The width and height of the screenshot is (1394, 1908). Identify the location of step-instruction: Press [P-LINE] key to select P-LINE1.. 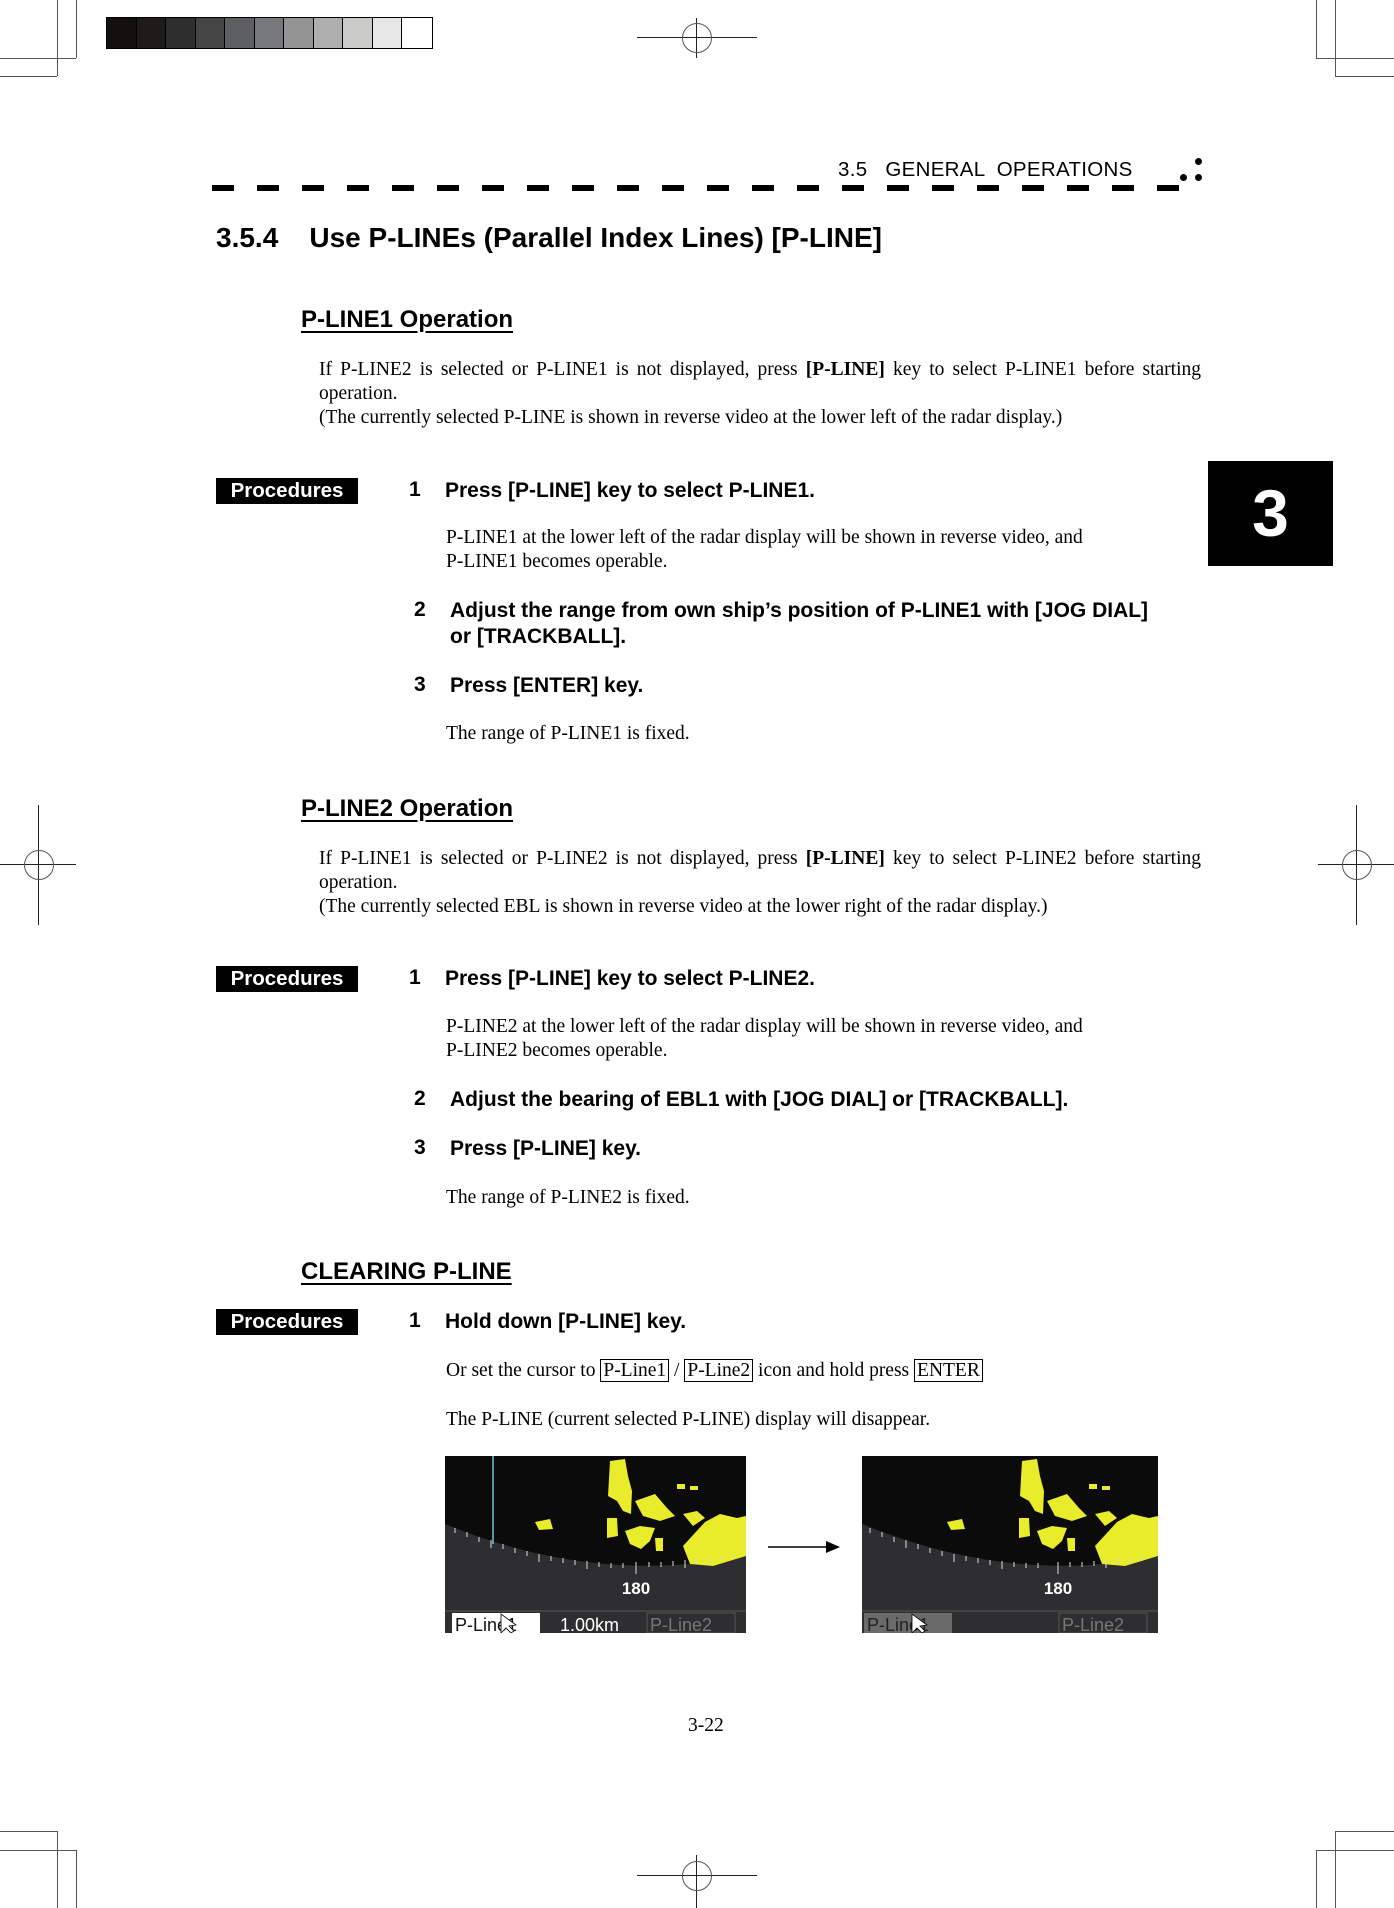
(630, 490).